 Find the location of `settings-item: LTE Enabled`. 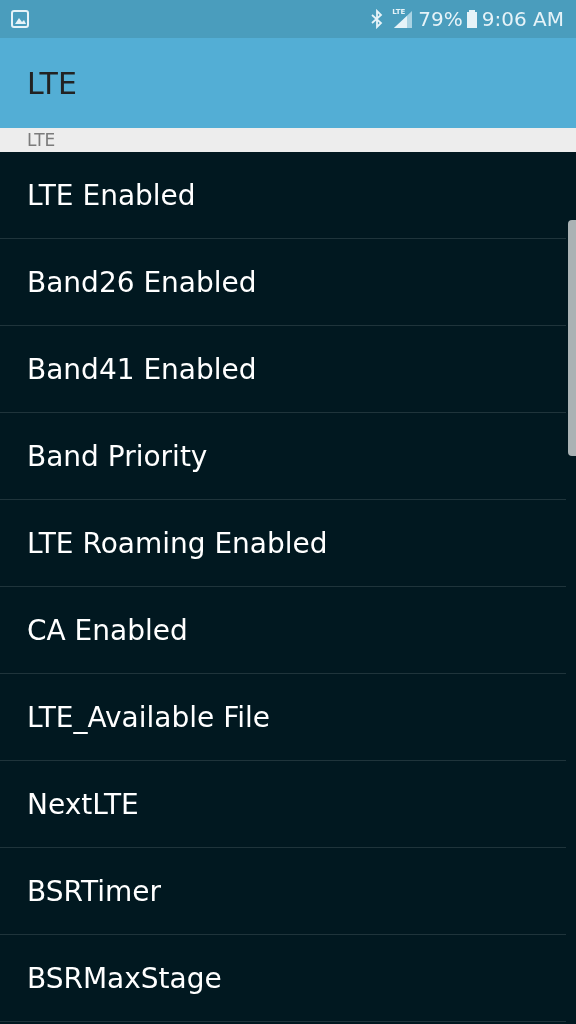

settings-item: LTE Enabled is located at coordinates (283, 195).